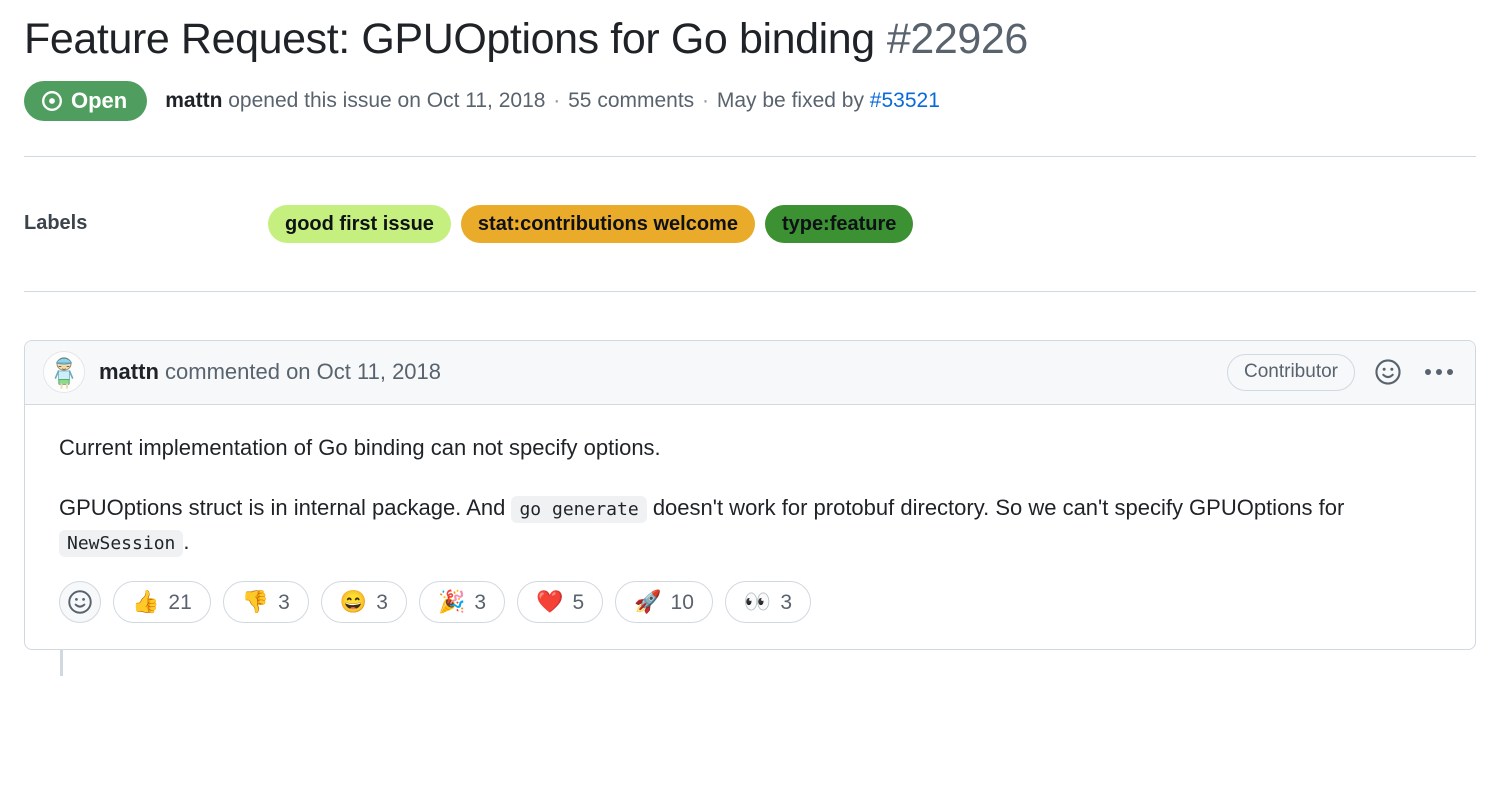  I want to click on commented-text: commented on, so click(238, 372).